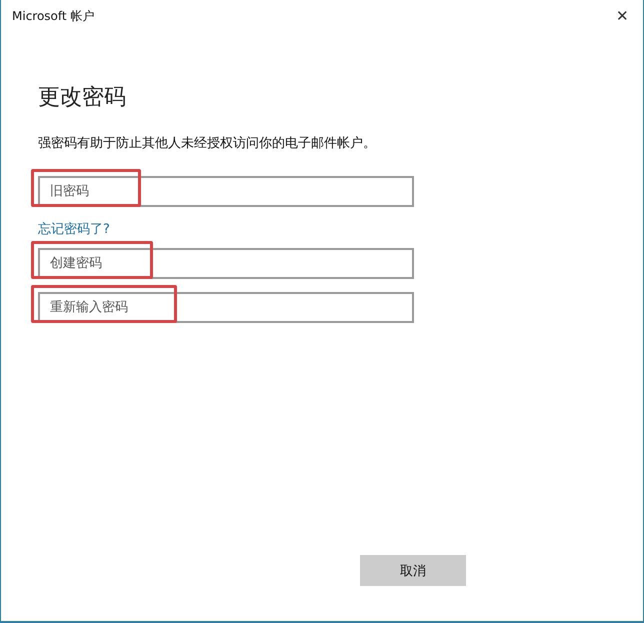 This screenshot has height=623, width=644. I want to click on password-field: 创建密码, so click(226, 263).